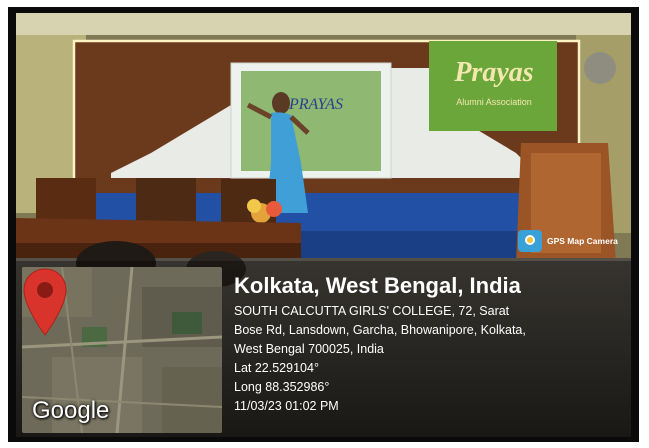  Describe the element at coordinates (309, 349) in the screenshot. I see `address-line-3: West Bengal 700025, India` at that location.